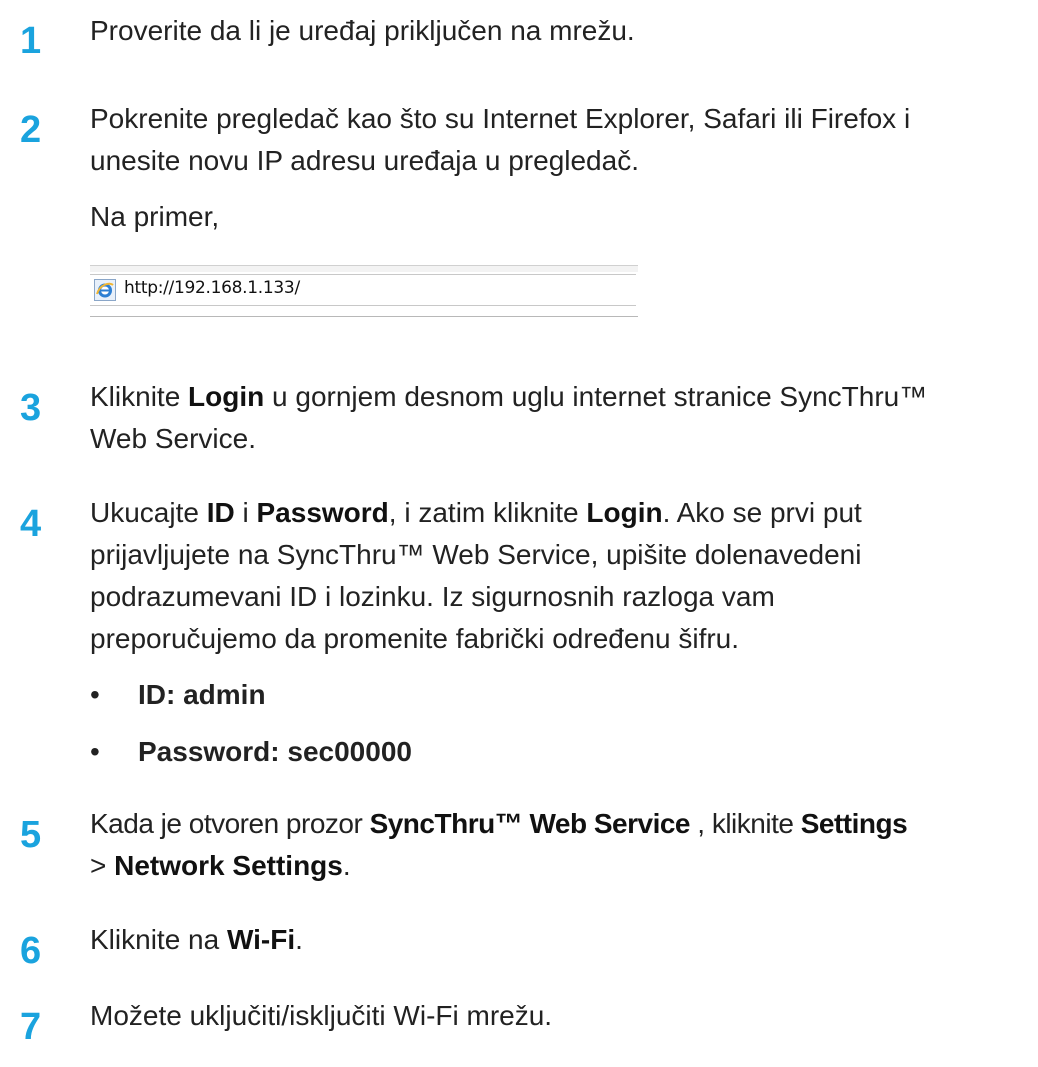  I want to click on bullet-text: Password: sec00000, so click(275, 751).